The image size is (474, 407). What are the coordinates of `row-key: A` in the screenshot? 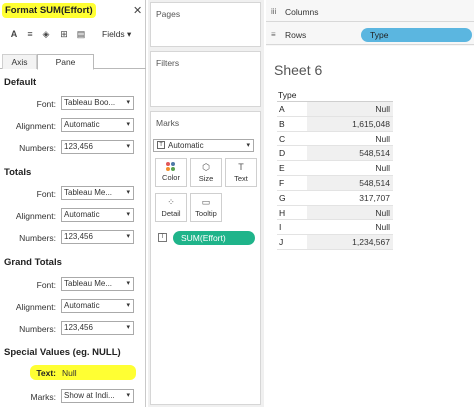 It's located at (282, 109).